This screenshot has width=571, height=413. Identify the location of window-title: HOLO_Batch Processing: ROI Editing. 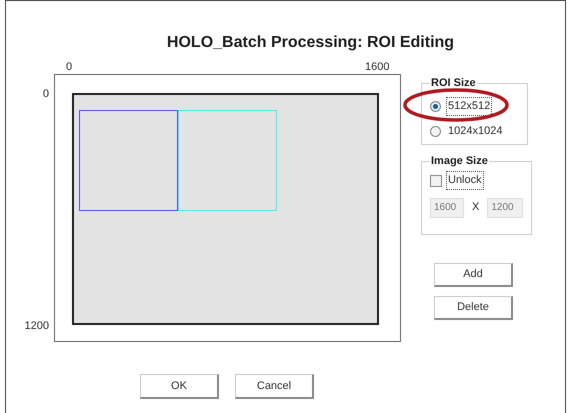
(310, 43).